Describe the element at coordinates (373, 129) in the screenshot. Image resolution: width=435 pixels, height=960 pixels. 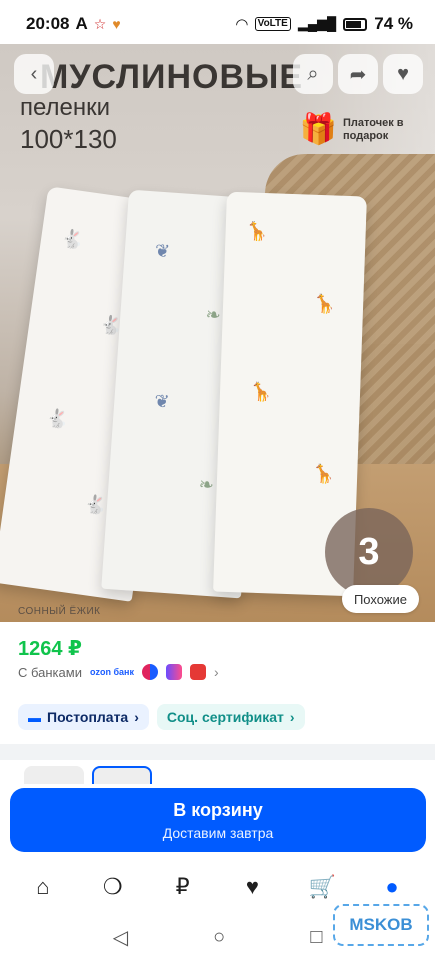
I see `gift-text: Платочек в подарок` at that location.